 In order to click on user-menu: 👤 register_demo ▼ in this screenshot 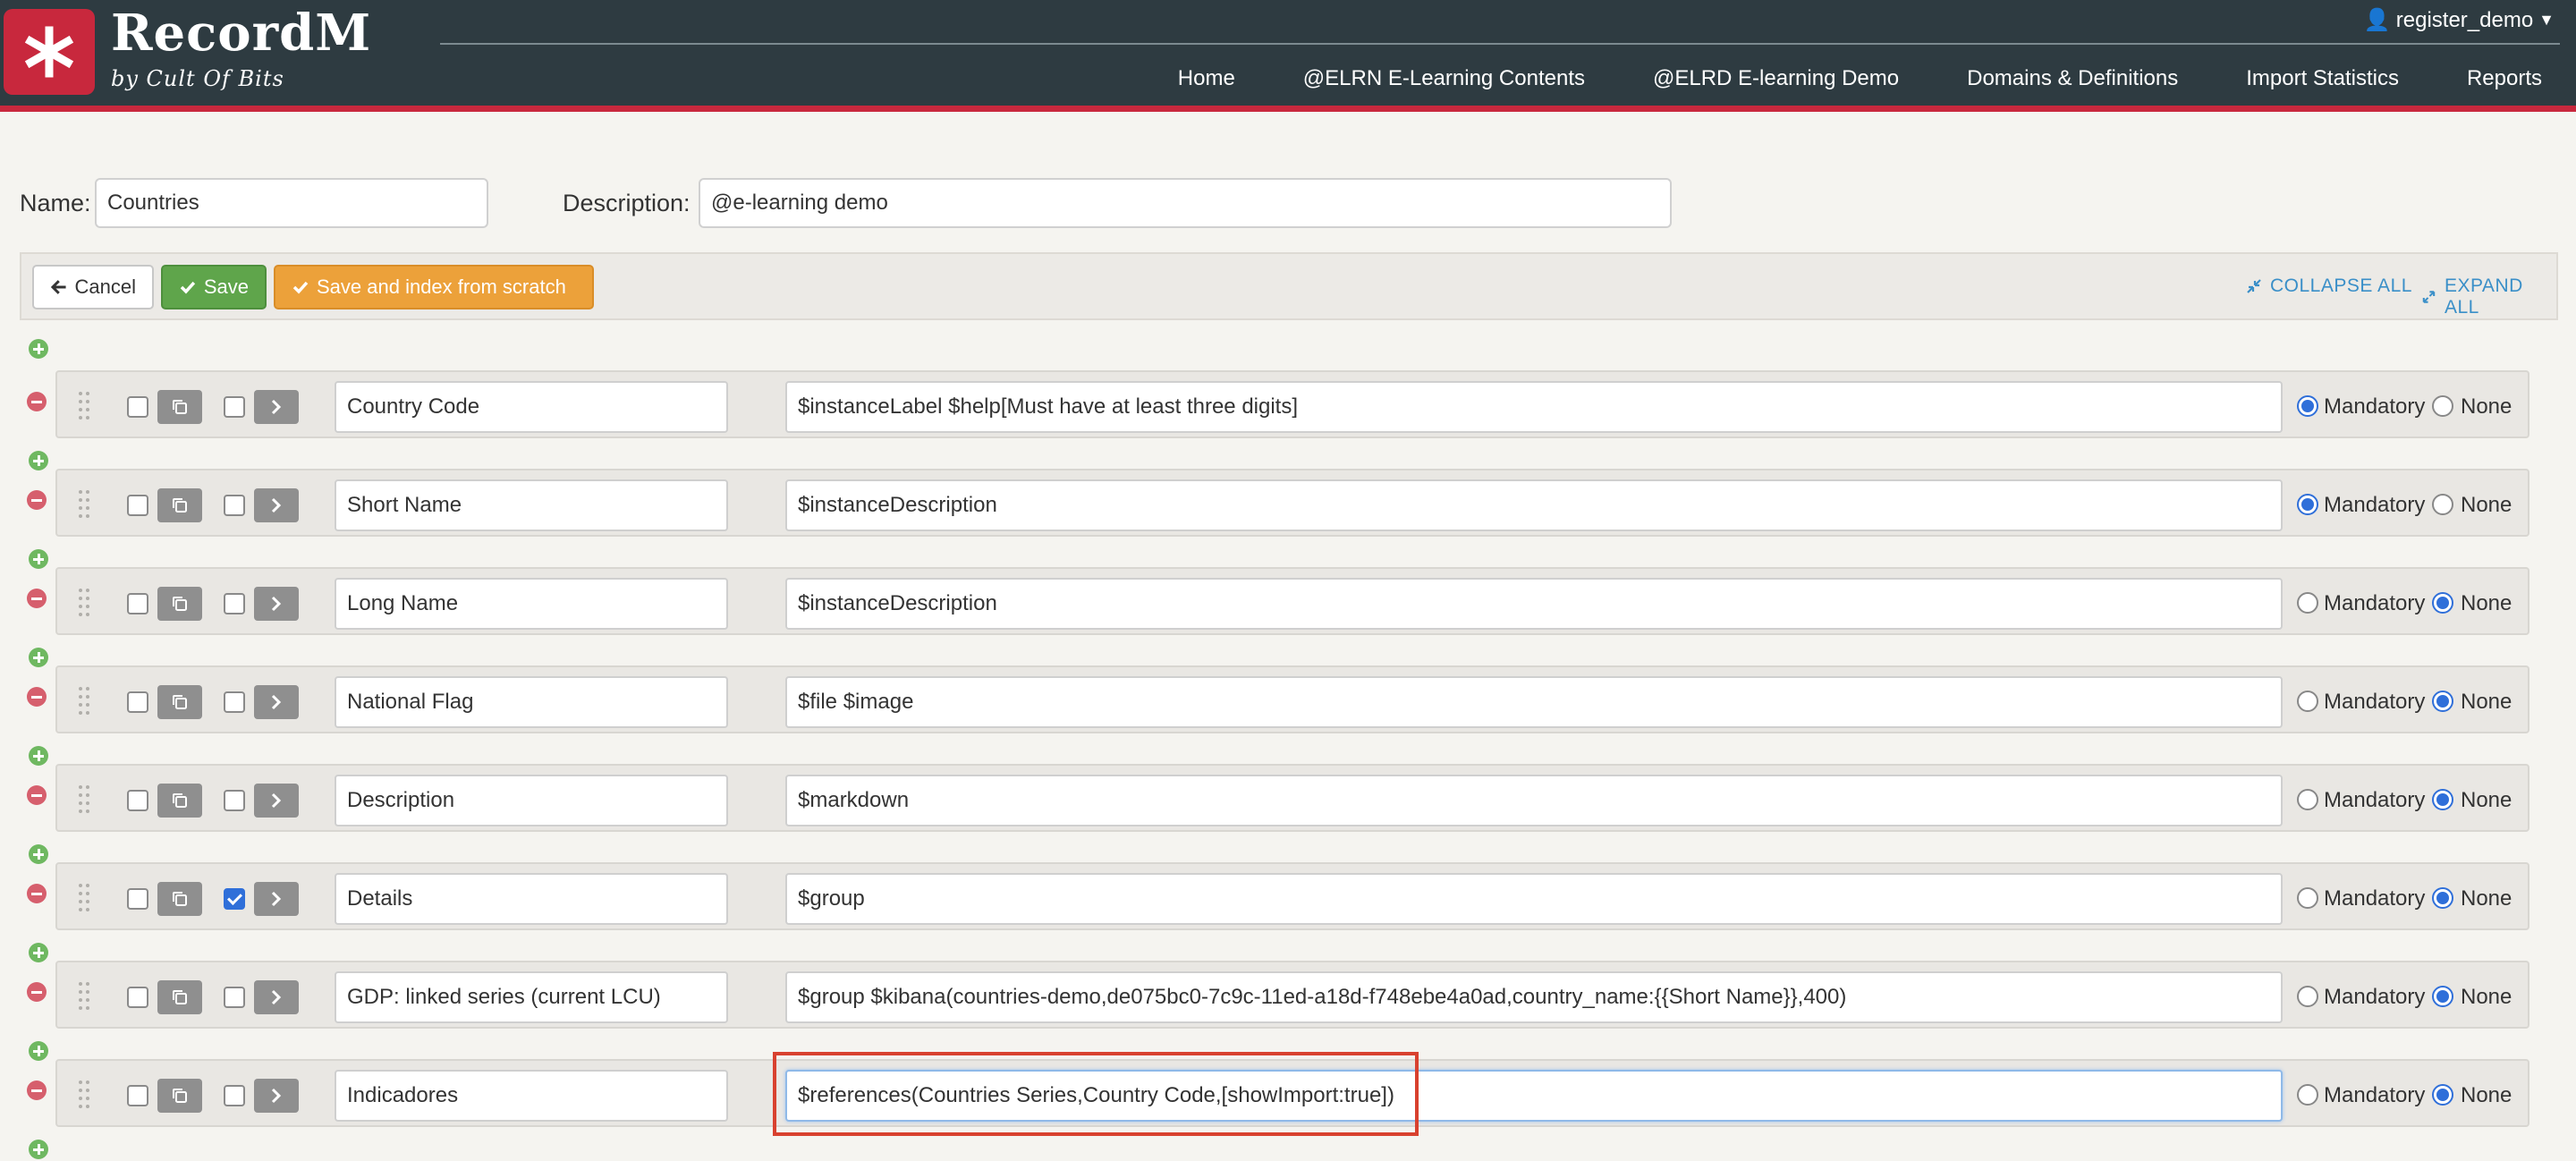, I will do `click(2459, 20)`.